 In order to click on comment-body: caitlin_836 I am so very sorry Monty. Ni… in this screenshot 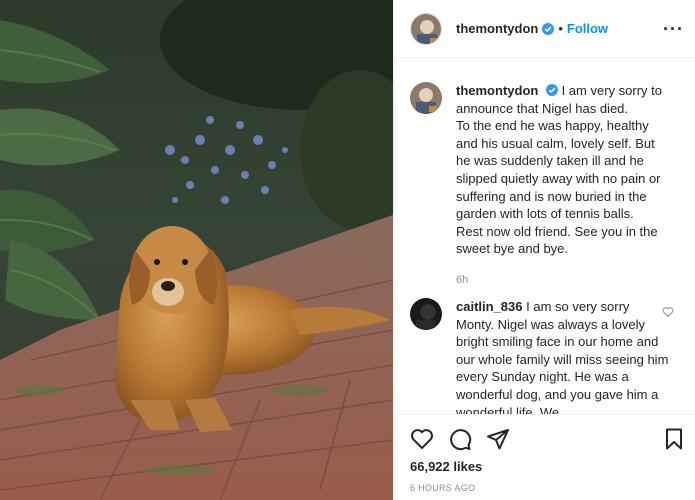, I will do `click(563, 356)`.